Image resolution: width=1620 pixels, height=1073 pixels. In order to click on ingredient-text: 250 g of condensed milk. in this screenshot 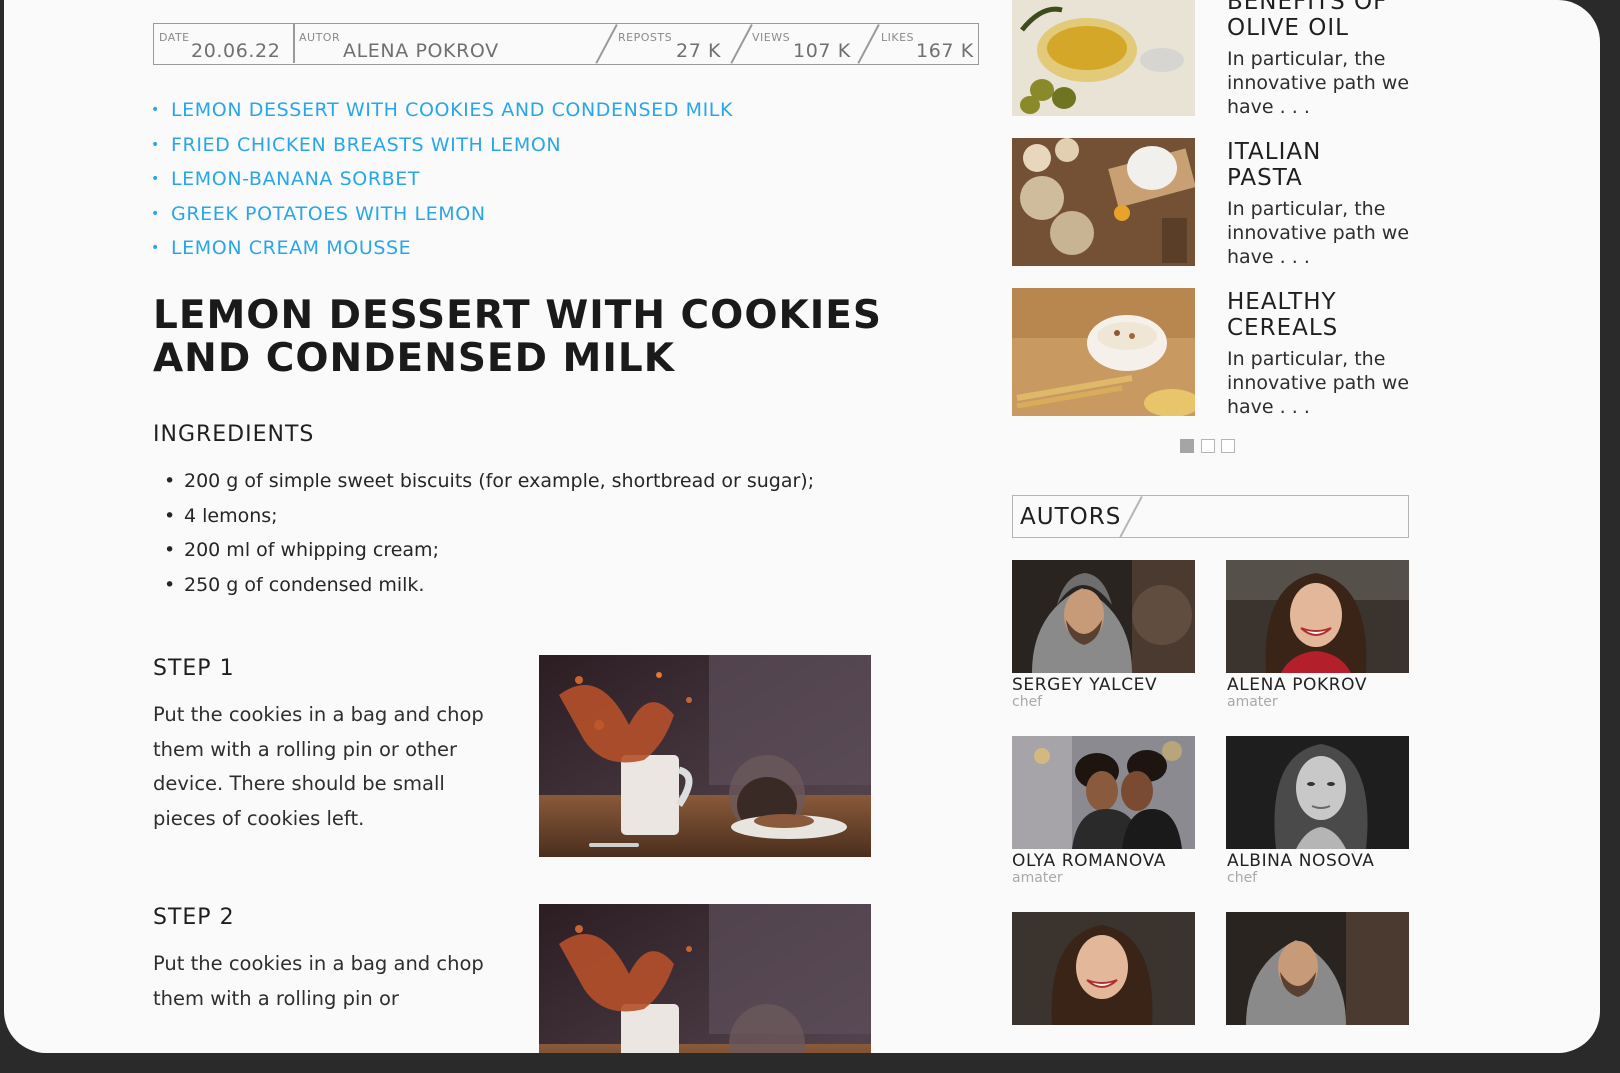, I will do `click(304, 584)`.